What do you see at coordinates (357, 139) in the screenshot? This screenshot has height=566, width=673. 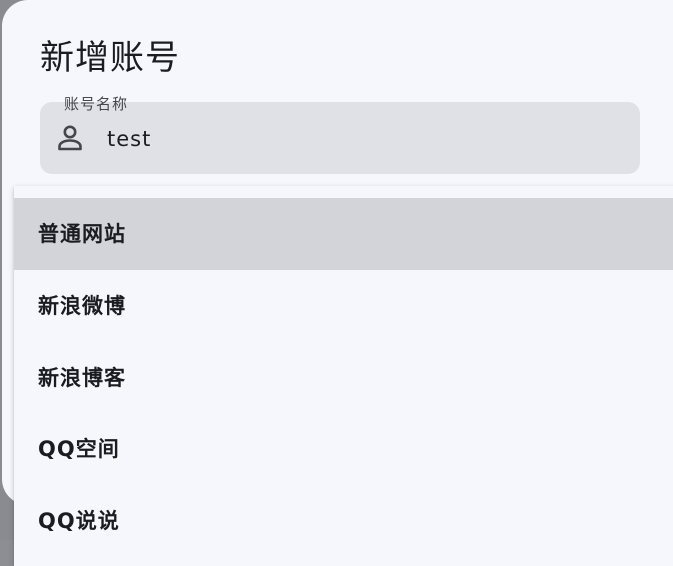 I see `account-name-input` at bounding box center [357, 139].